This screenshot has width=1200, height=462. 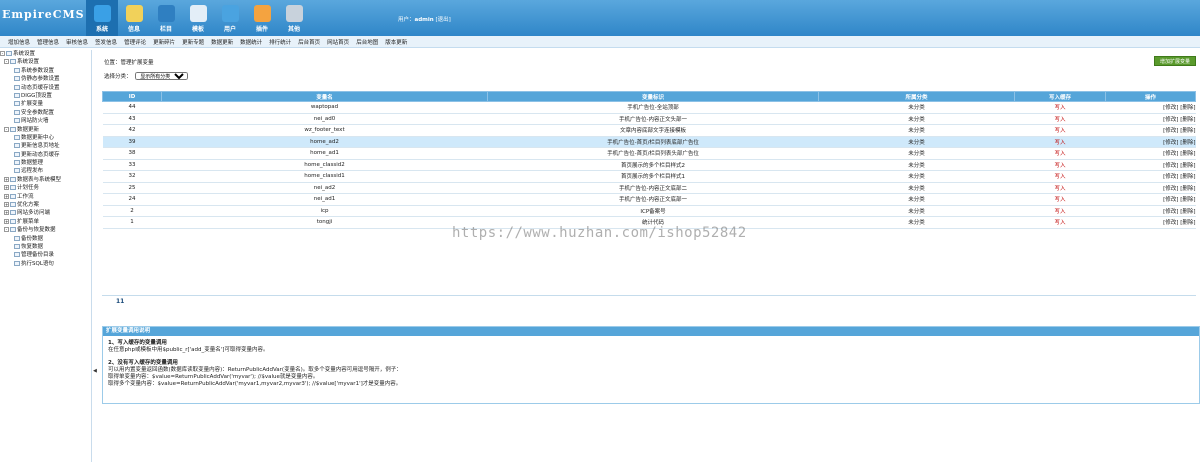 What do you see at coordinates (17, 163) in the screenshot?
I see `file-icon` at bounding box center [17, 163].